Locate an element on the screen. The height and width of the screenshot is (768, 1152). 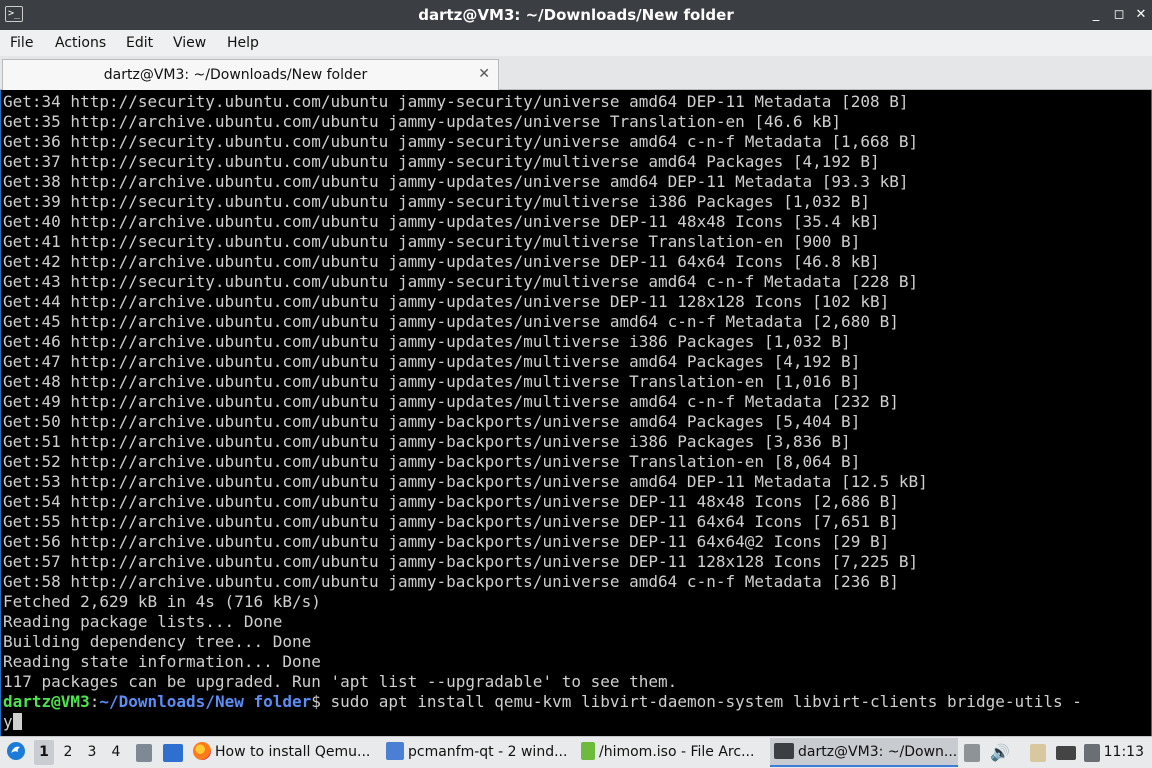
prompt-path: ~/Downloads/New folder is located at coordinates (205, 701).